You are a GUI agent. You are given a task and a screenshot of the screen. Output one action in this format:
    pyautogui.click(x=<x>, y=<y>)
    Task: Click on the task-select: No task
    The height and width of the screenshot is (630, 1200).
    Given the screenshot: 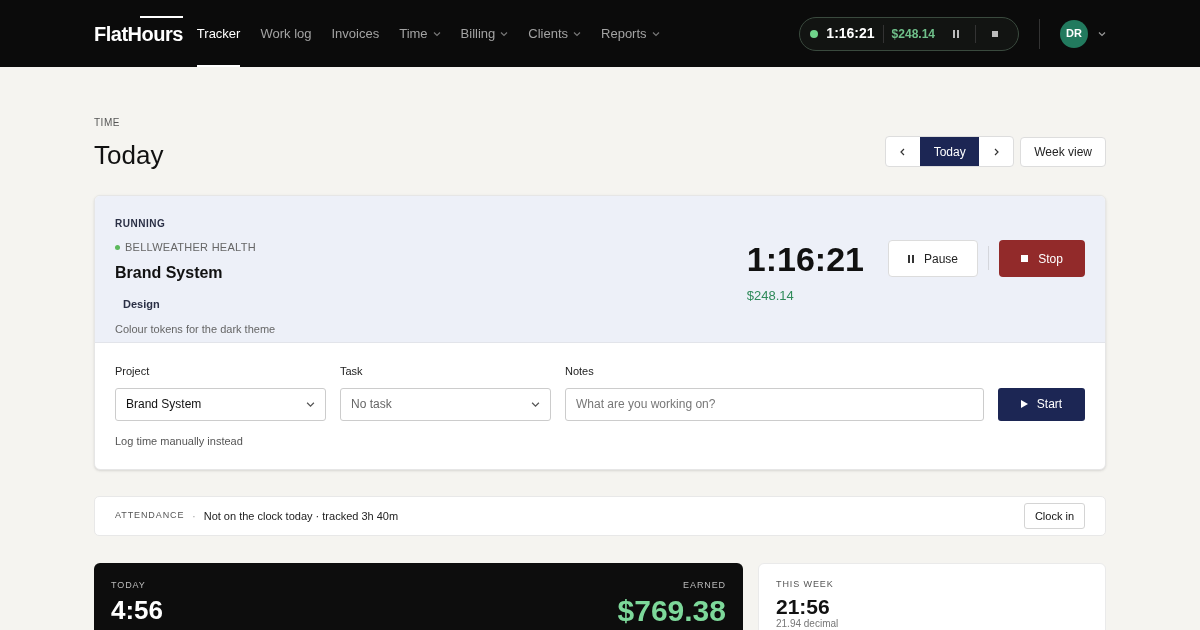 What is the action you would take?
    pyautogui.click(x=445, y=404)
    